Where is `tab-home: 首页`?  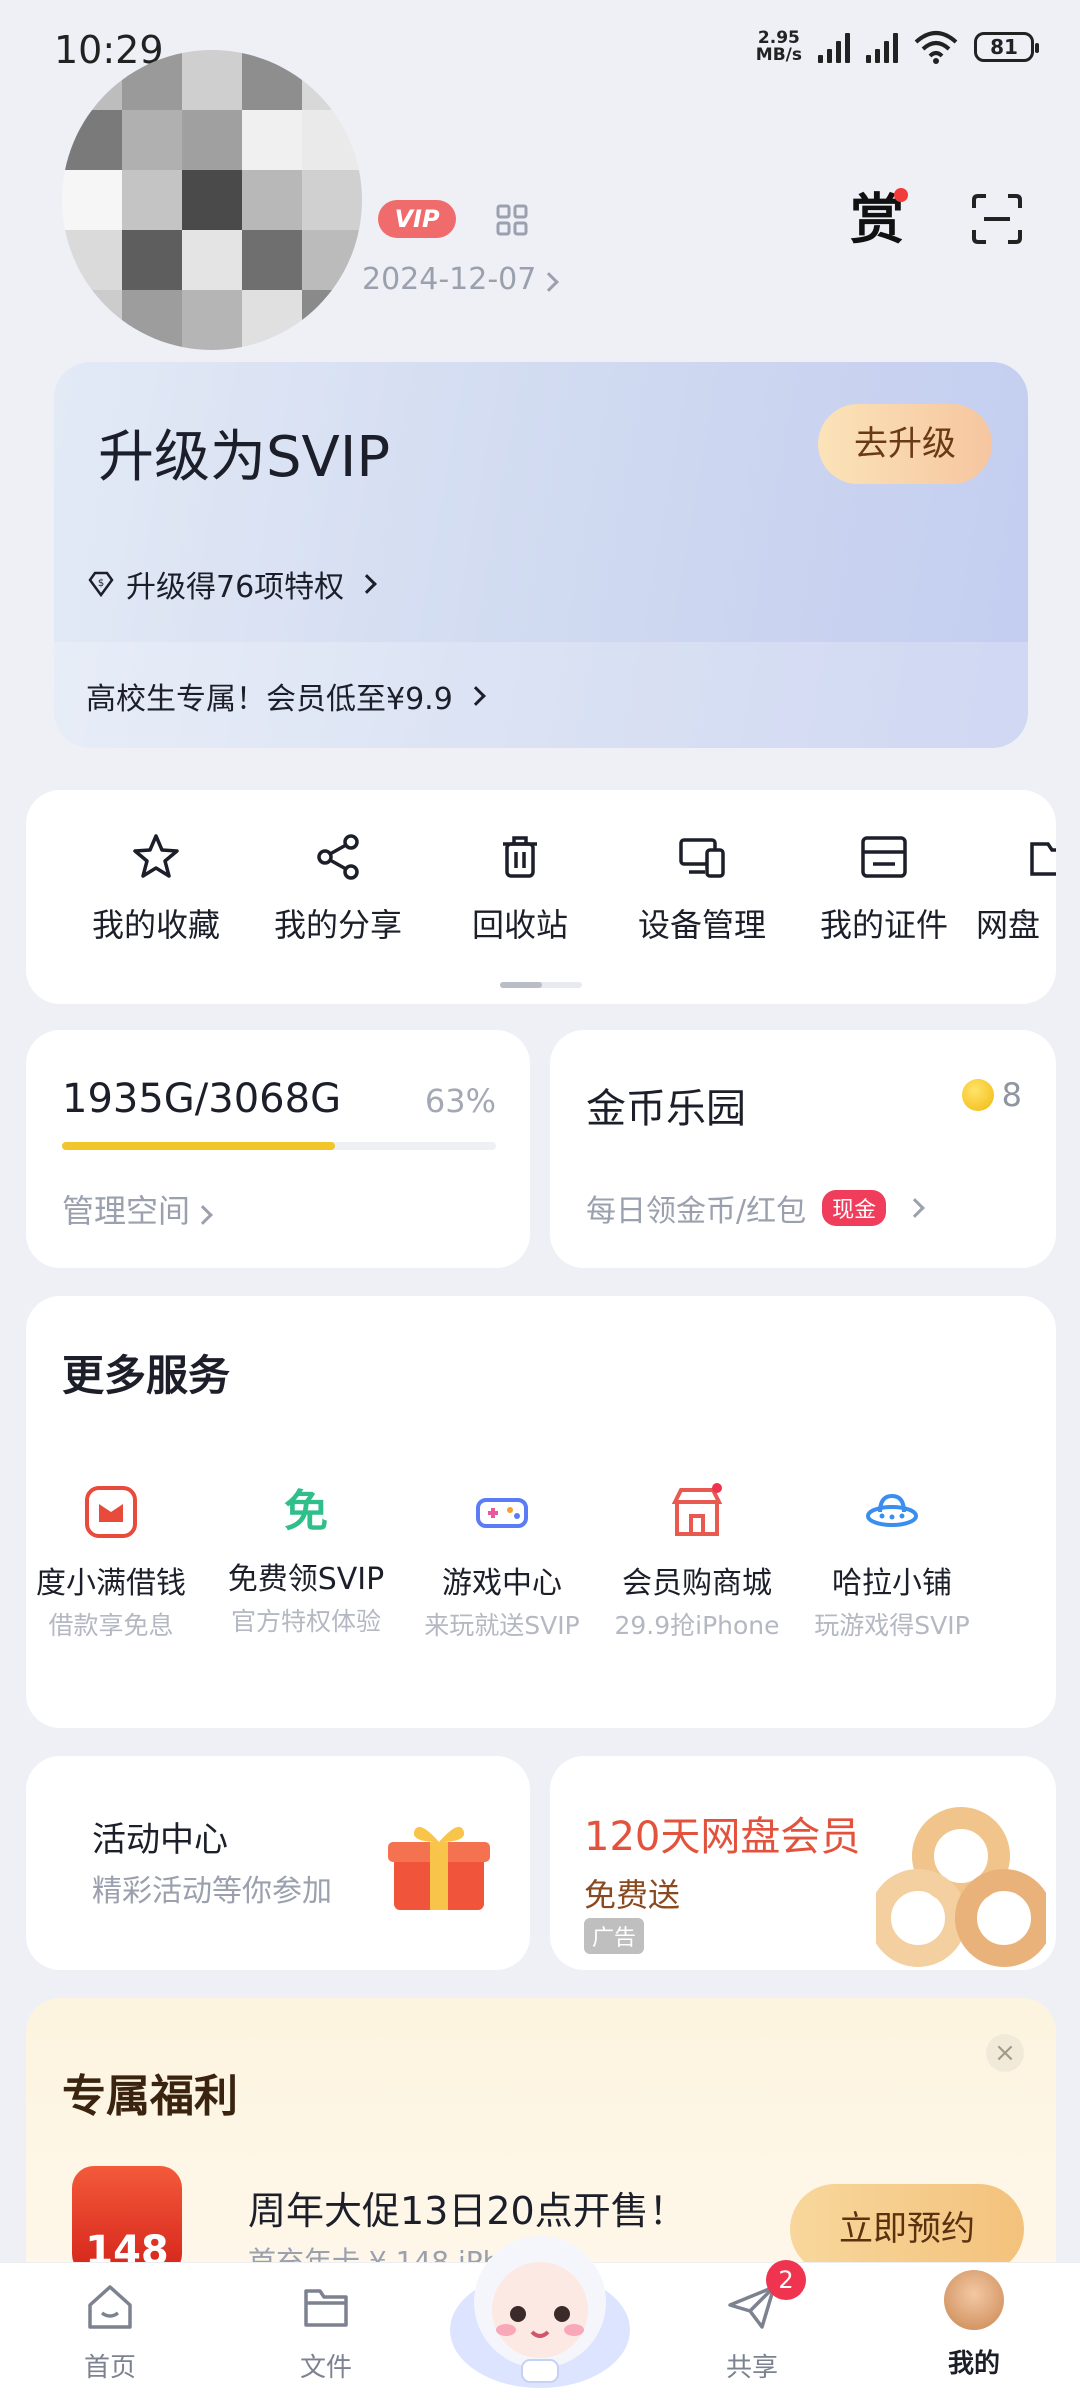
tab-home: 首页 is located at coordinates (110, 2331).